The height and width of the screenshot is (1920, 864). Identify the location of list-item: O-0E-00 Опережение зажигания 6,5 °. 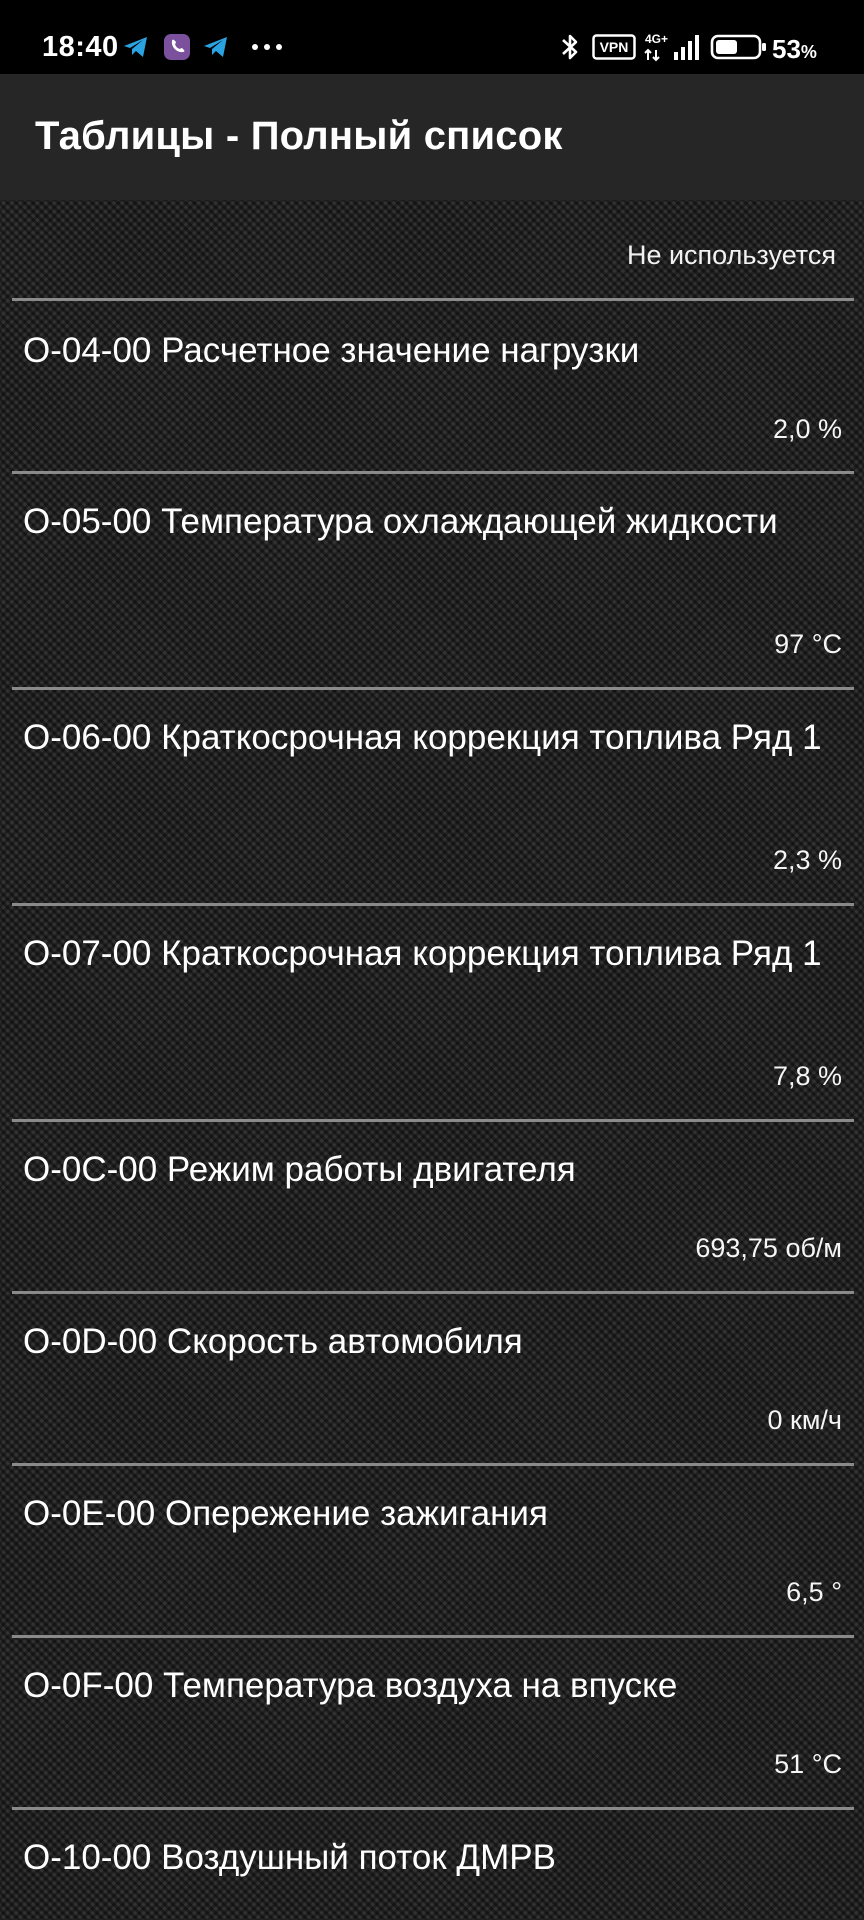
(432, 1550).